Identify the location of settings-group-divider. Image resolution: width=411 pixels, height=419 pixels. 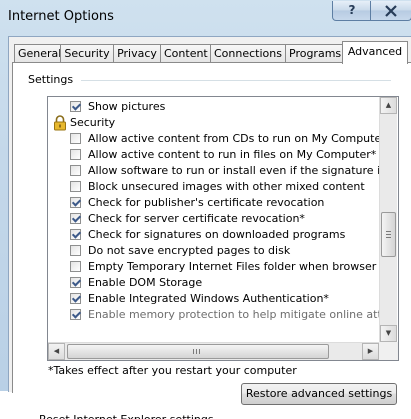
(236, 80).